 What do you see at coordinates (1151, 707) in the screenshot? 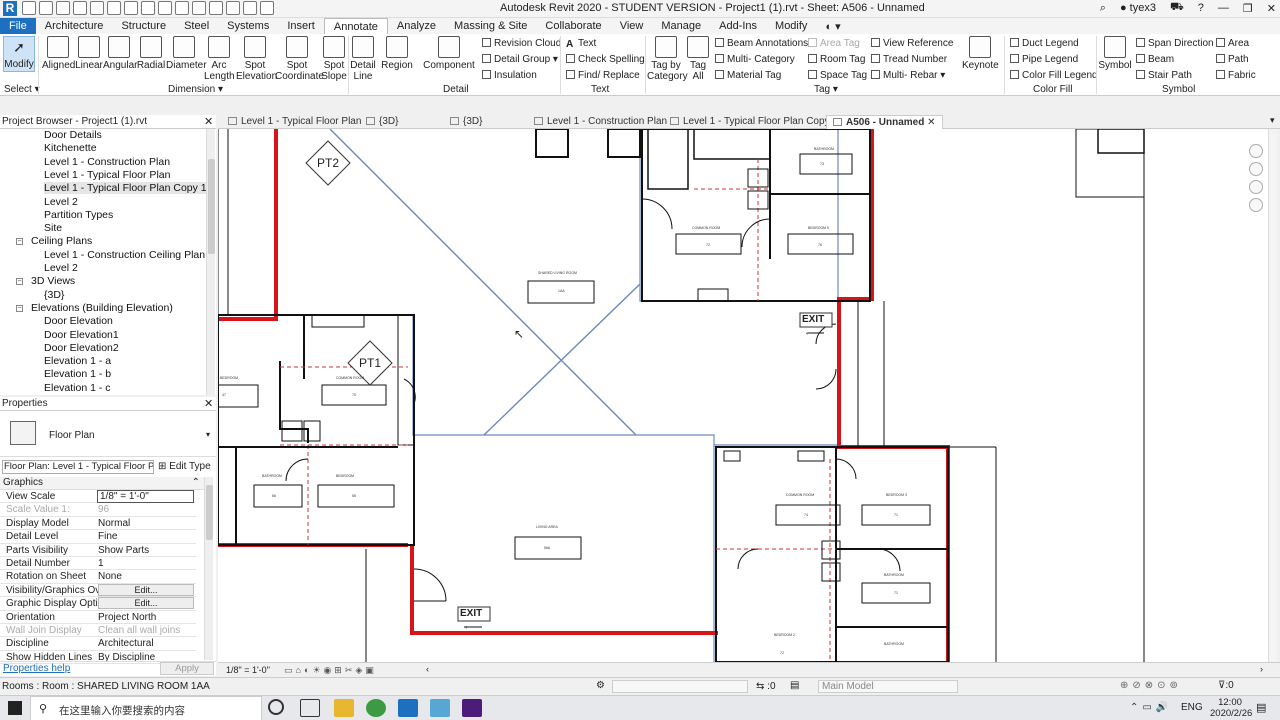
I see `system-tray-icons: ⌃▭🔊` at bounding box center [1151, 707].